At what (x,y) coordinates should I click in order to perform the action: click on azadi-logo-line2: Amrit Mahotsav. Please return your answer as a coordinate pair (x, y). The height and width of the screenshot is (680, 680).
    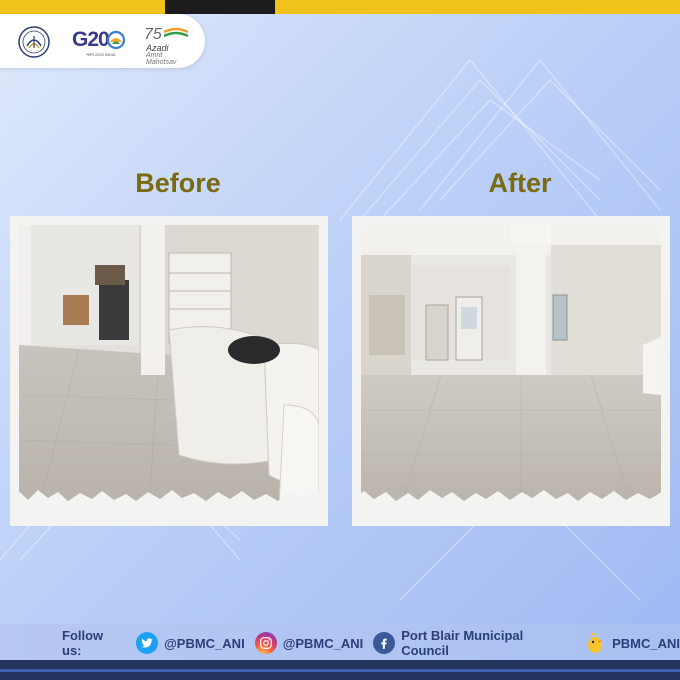
    Looking at the image, I should click on (161, 59).